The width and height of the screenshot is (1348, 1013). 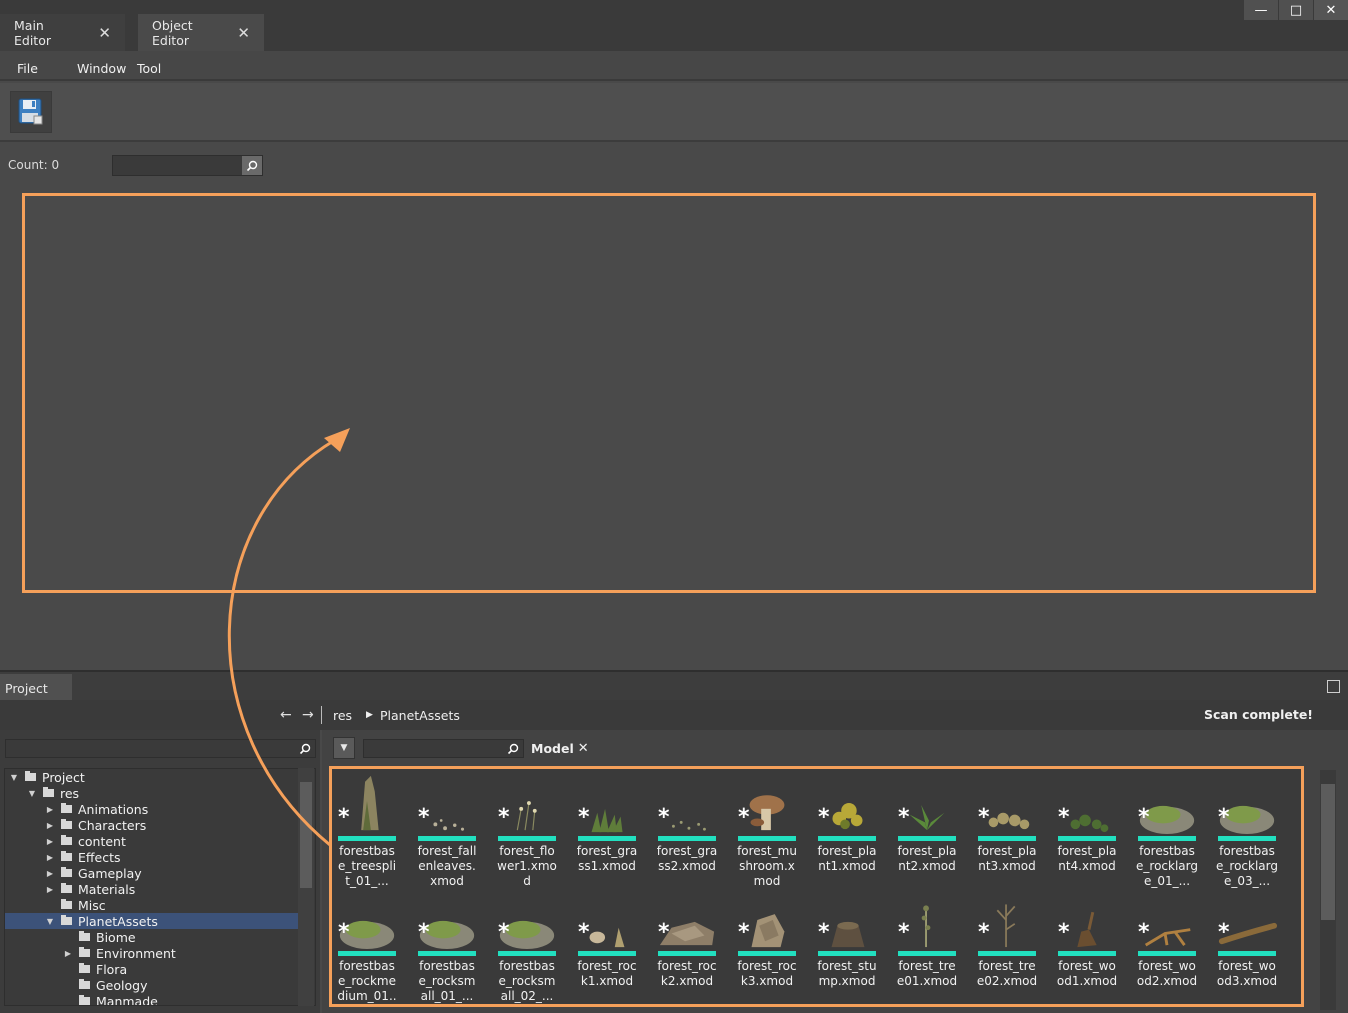 What do you see at coordinates (34, 165) in the screenshot?
I see `count-label: Count: 0` at bounding box center [34, 165].